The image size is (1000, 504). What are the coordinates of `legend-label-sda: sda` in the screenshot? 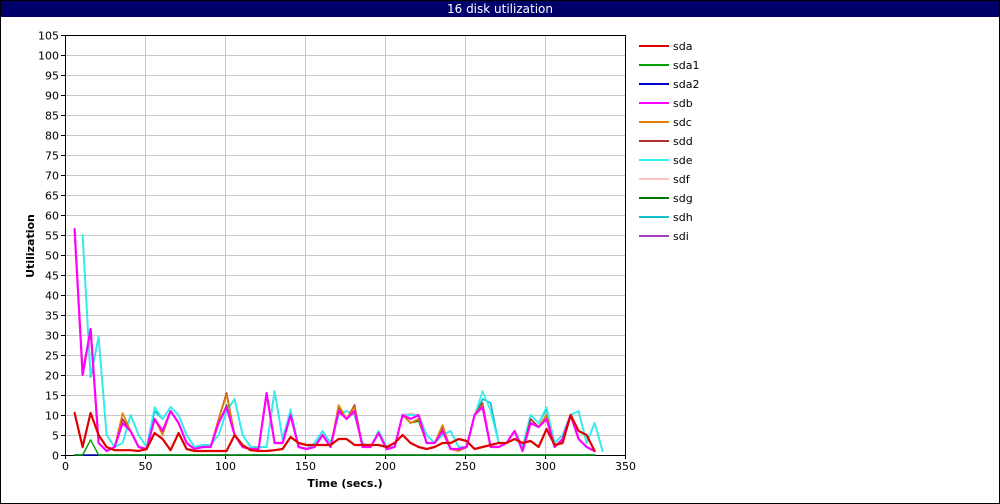 It's located at (682, 46).